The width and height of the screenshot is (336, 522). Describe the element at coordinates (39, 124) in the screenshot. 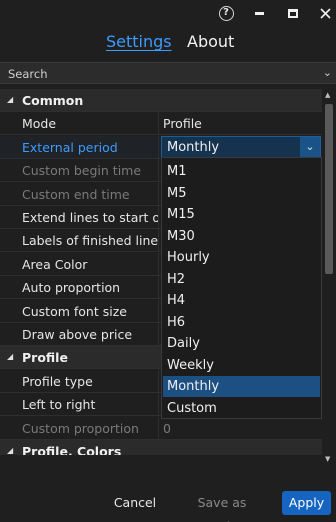

I see `property-name: Mode` at that location.